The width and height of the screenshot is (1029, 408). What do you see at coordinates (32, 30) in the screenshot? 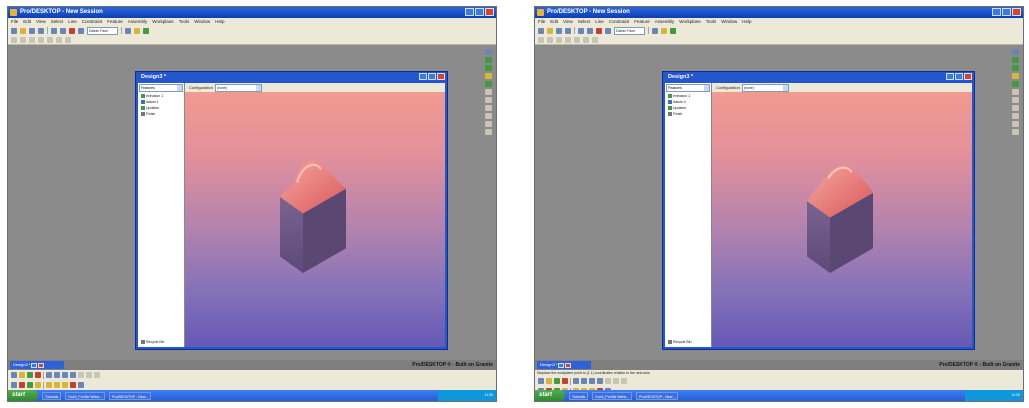
I see `save-icon` at bounding box center [32, 30].